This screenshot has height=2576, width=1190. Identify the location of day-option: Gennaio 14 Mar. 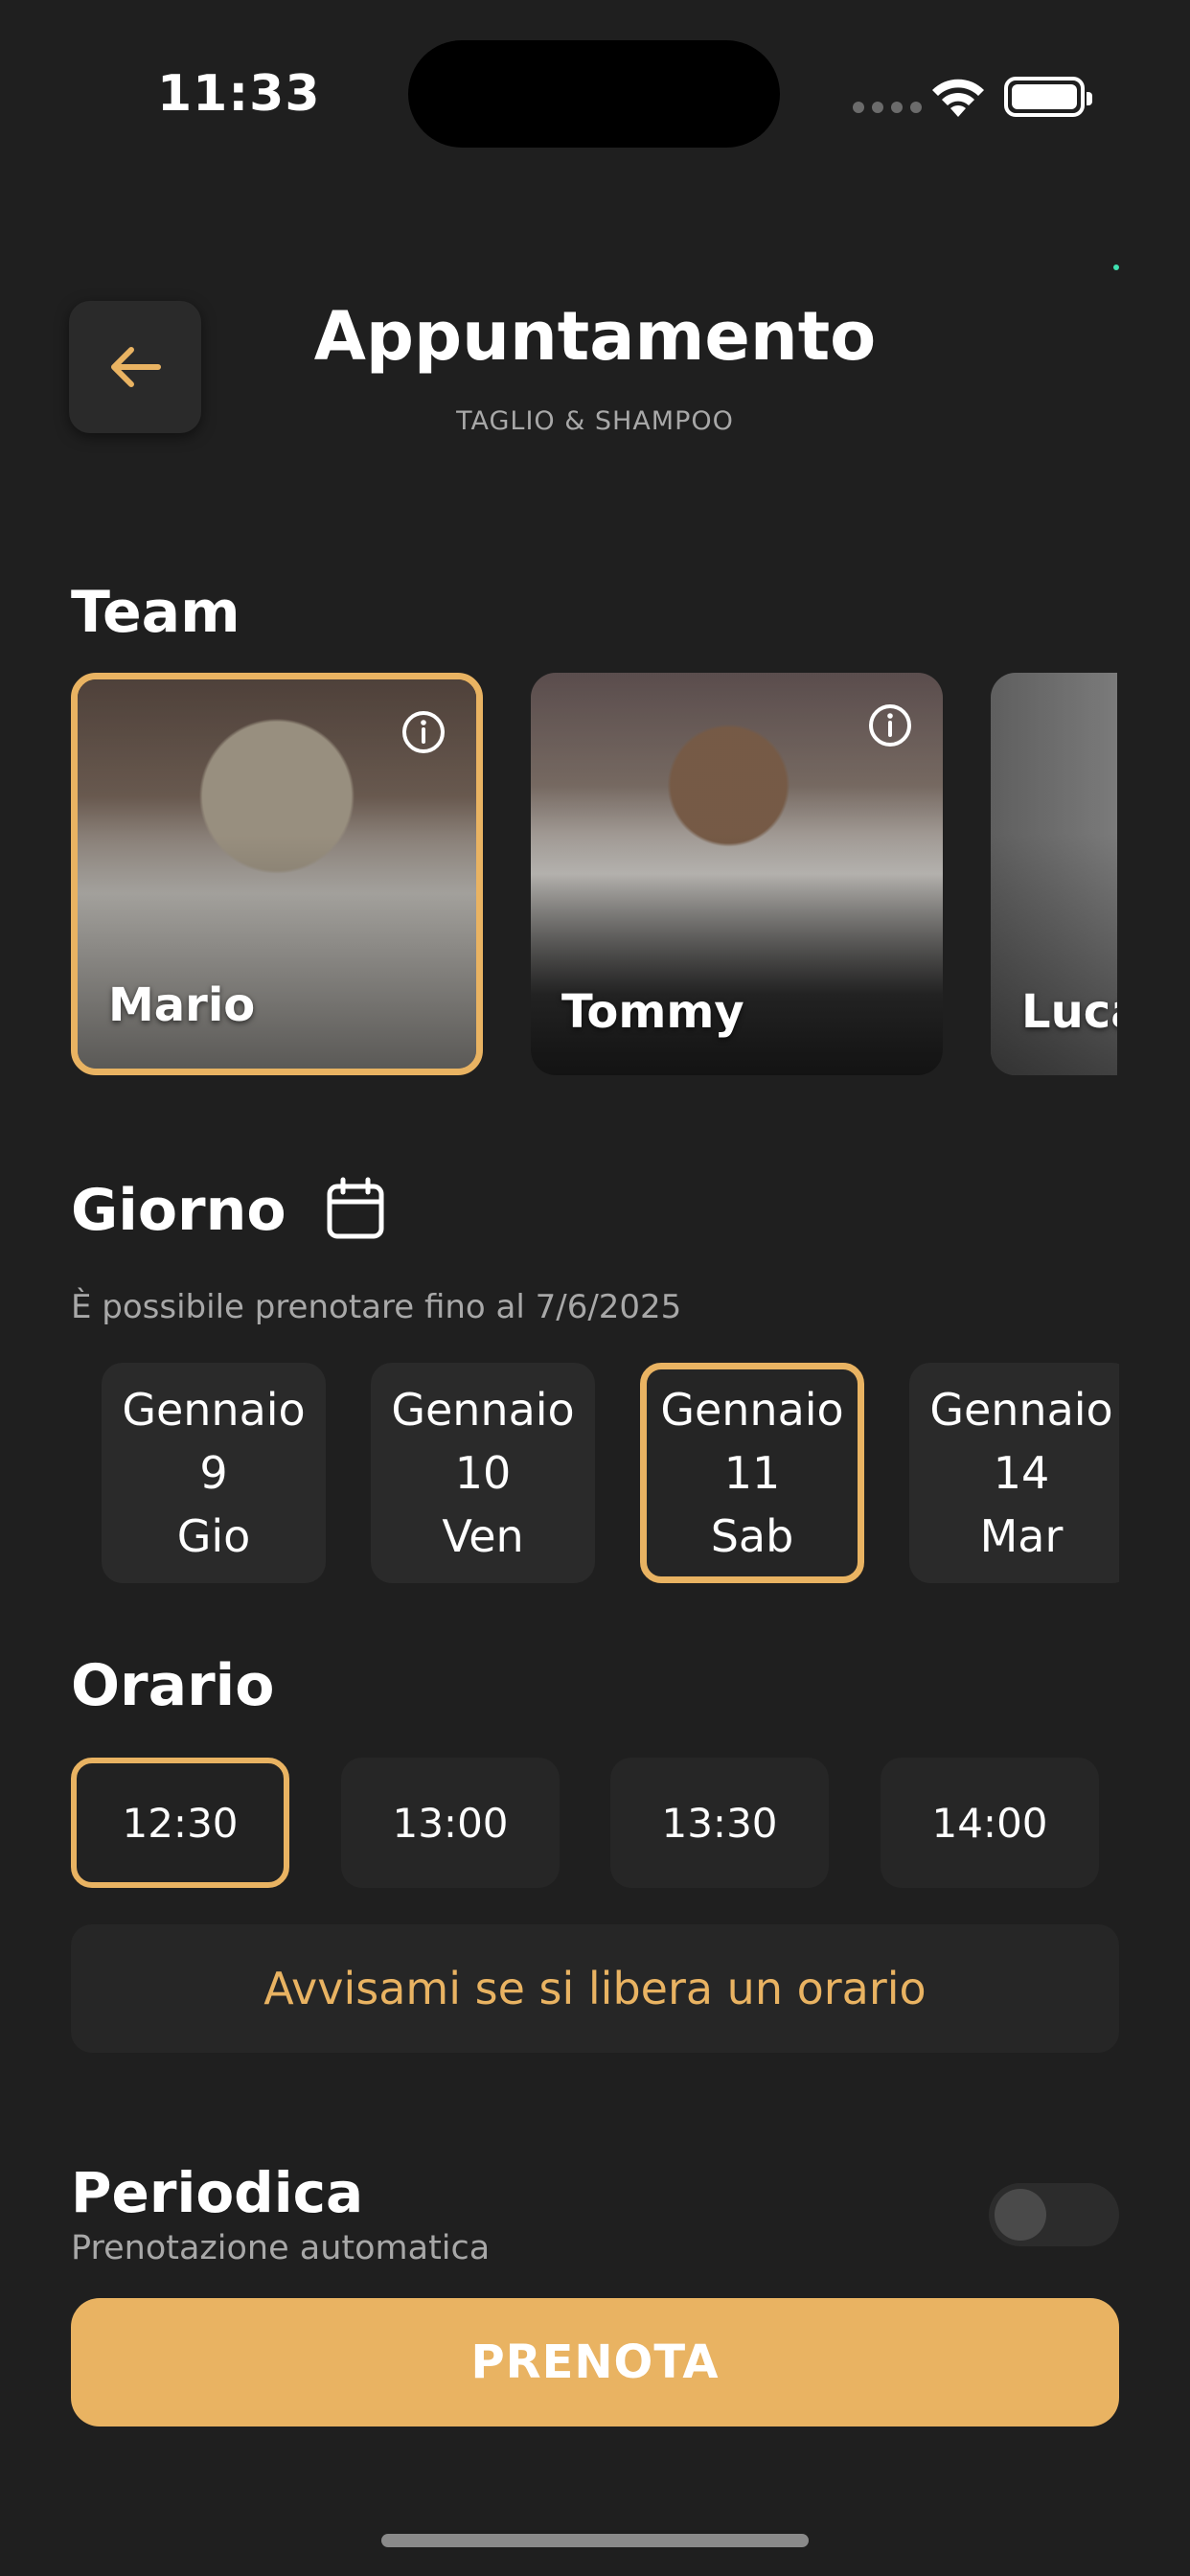
(1014, 1473).